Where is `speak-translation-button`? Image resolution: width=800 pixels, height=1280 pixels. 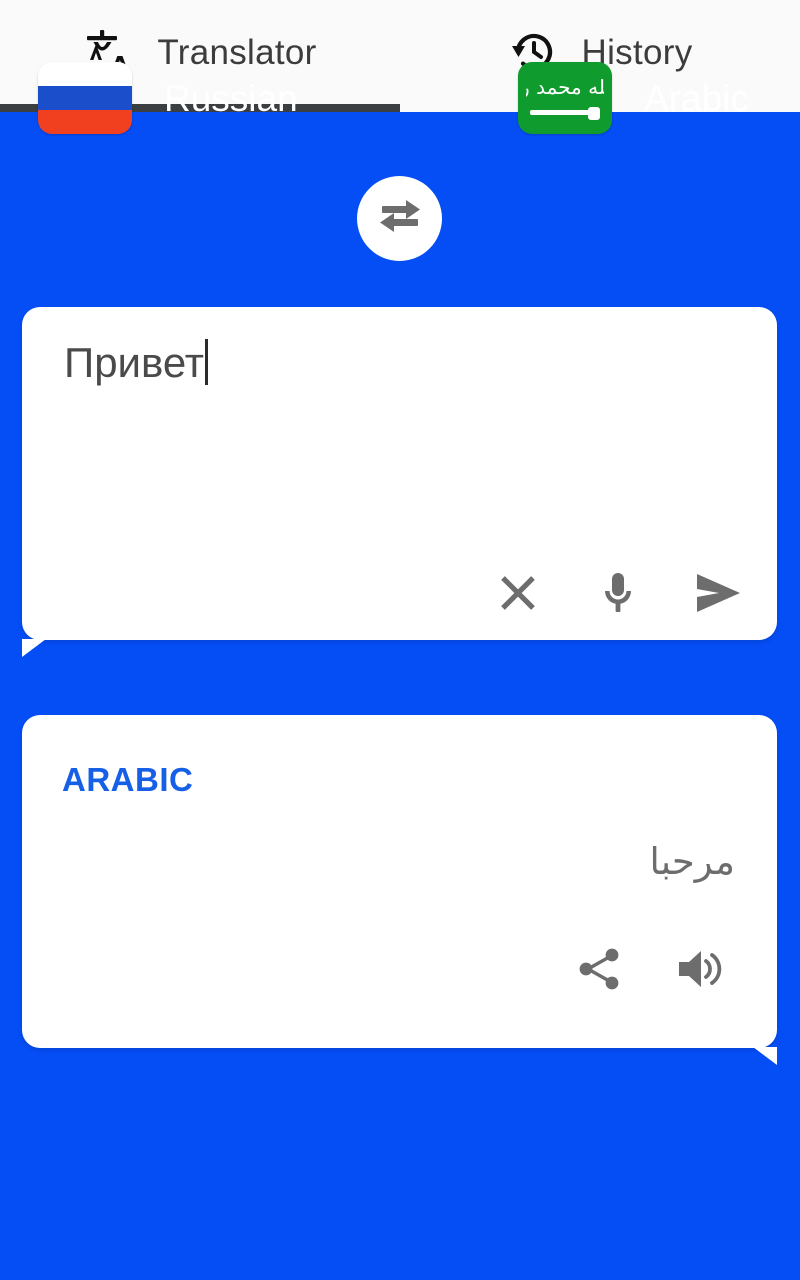
speak-translation-button is located at coordinates (700, 971).